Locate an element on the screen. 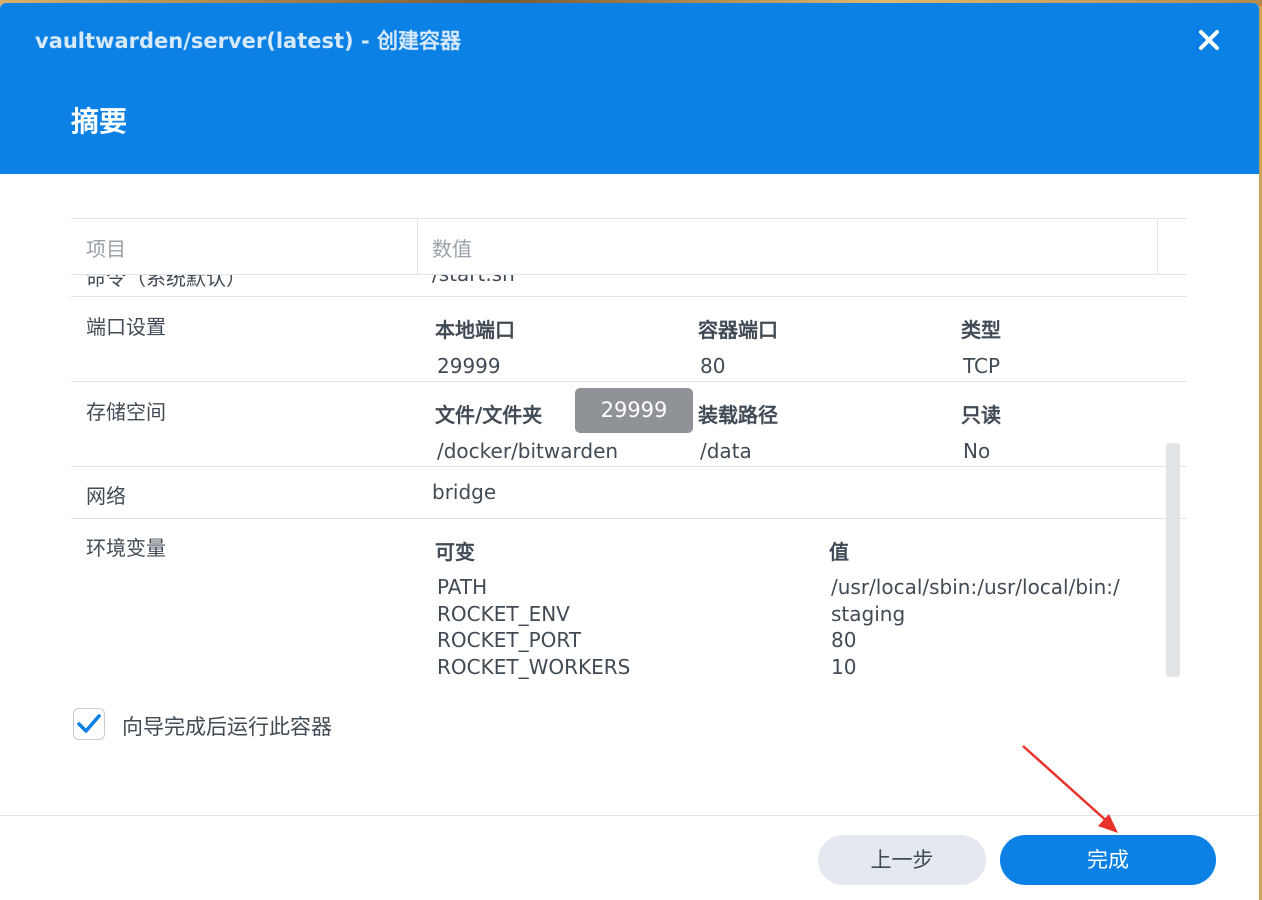 The image size is (1262, 900). ports-value-type: TCP is located at coordinates (982, 366).